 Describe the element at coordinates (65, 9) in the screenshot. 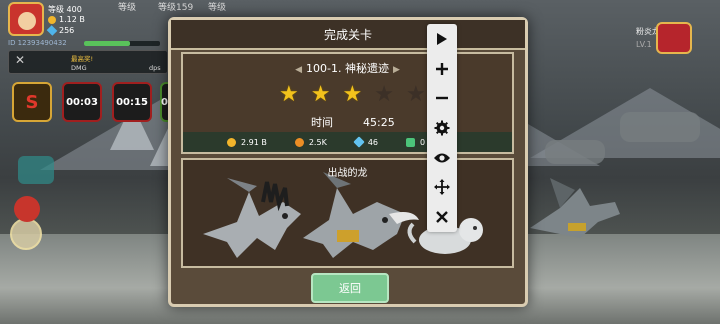

I see `player-level: 等级 400` at that location.